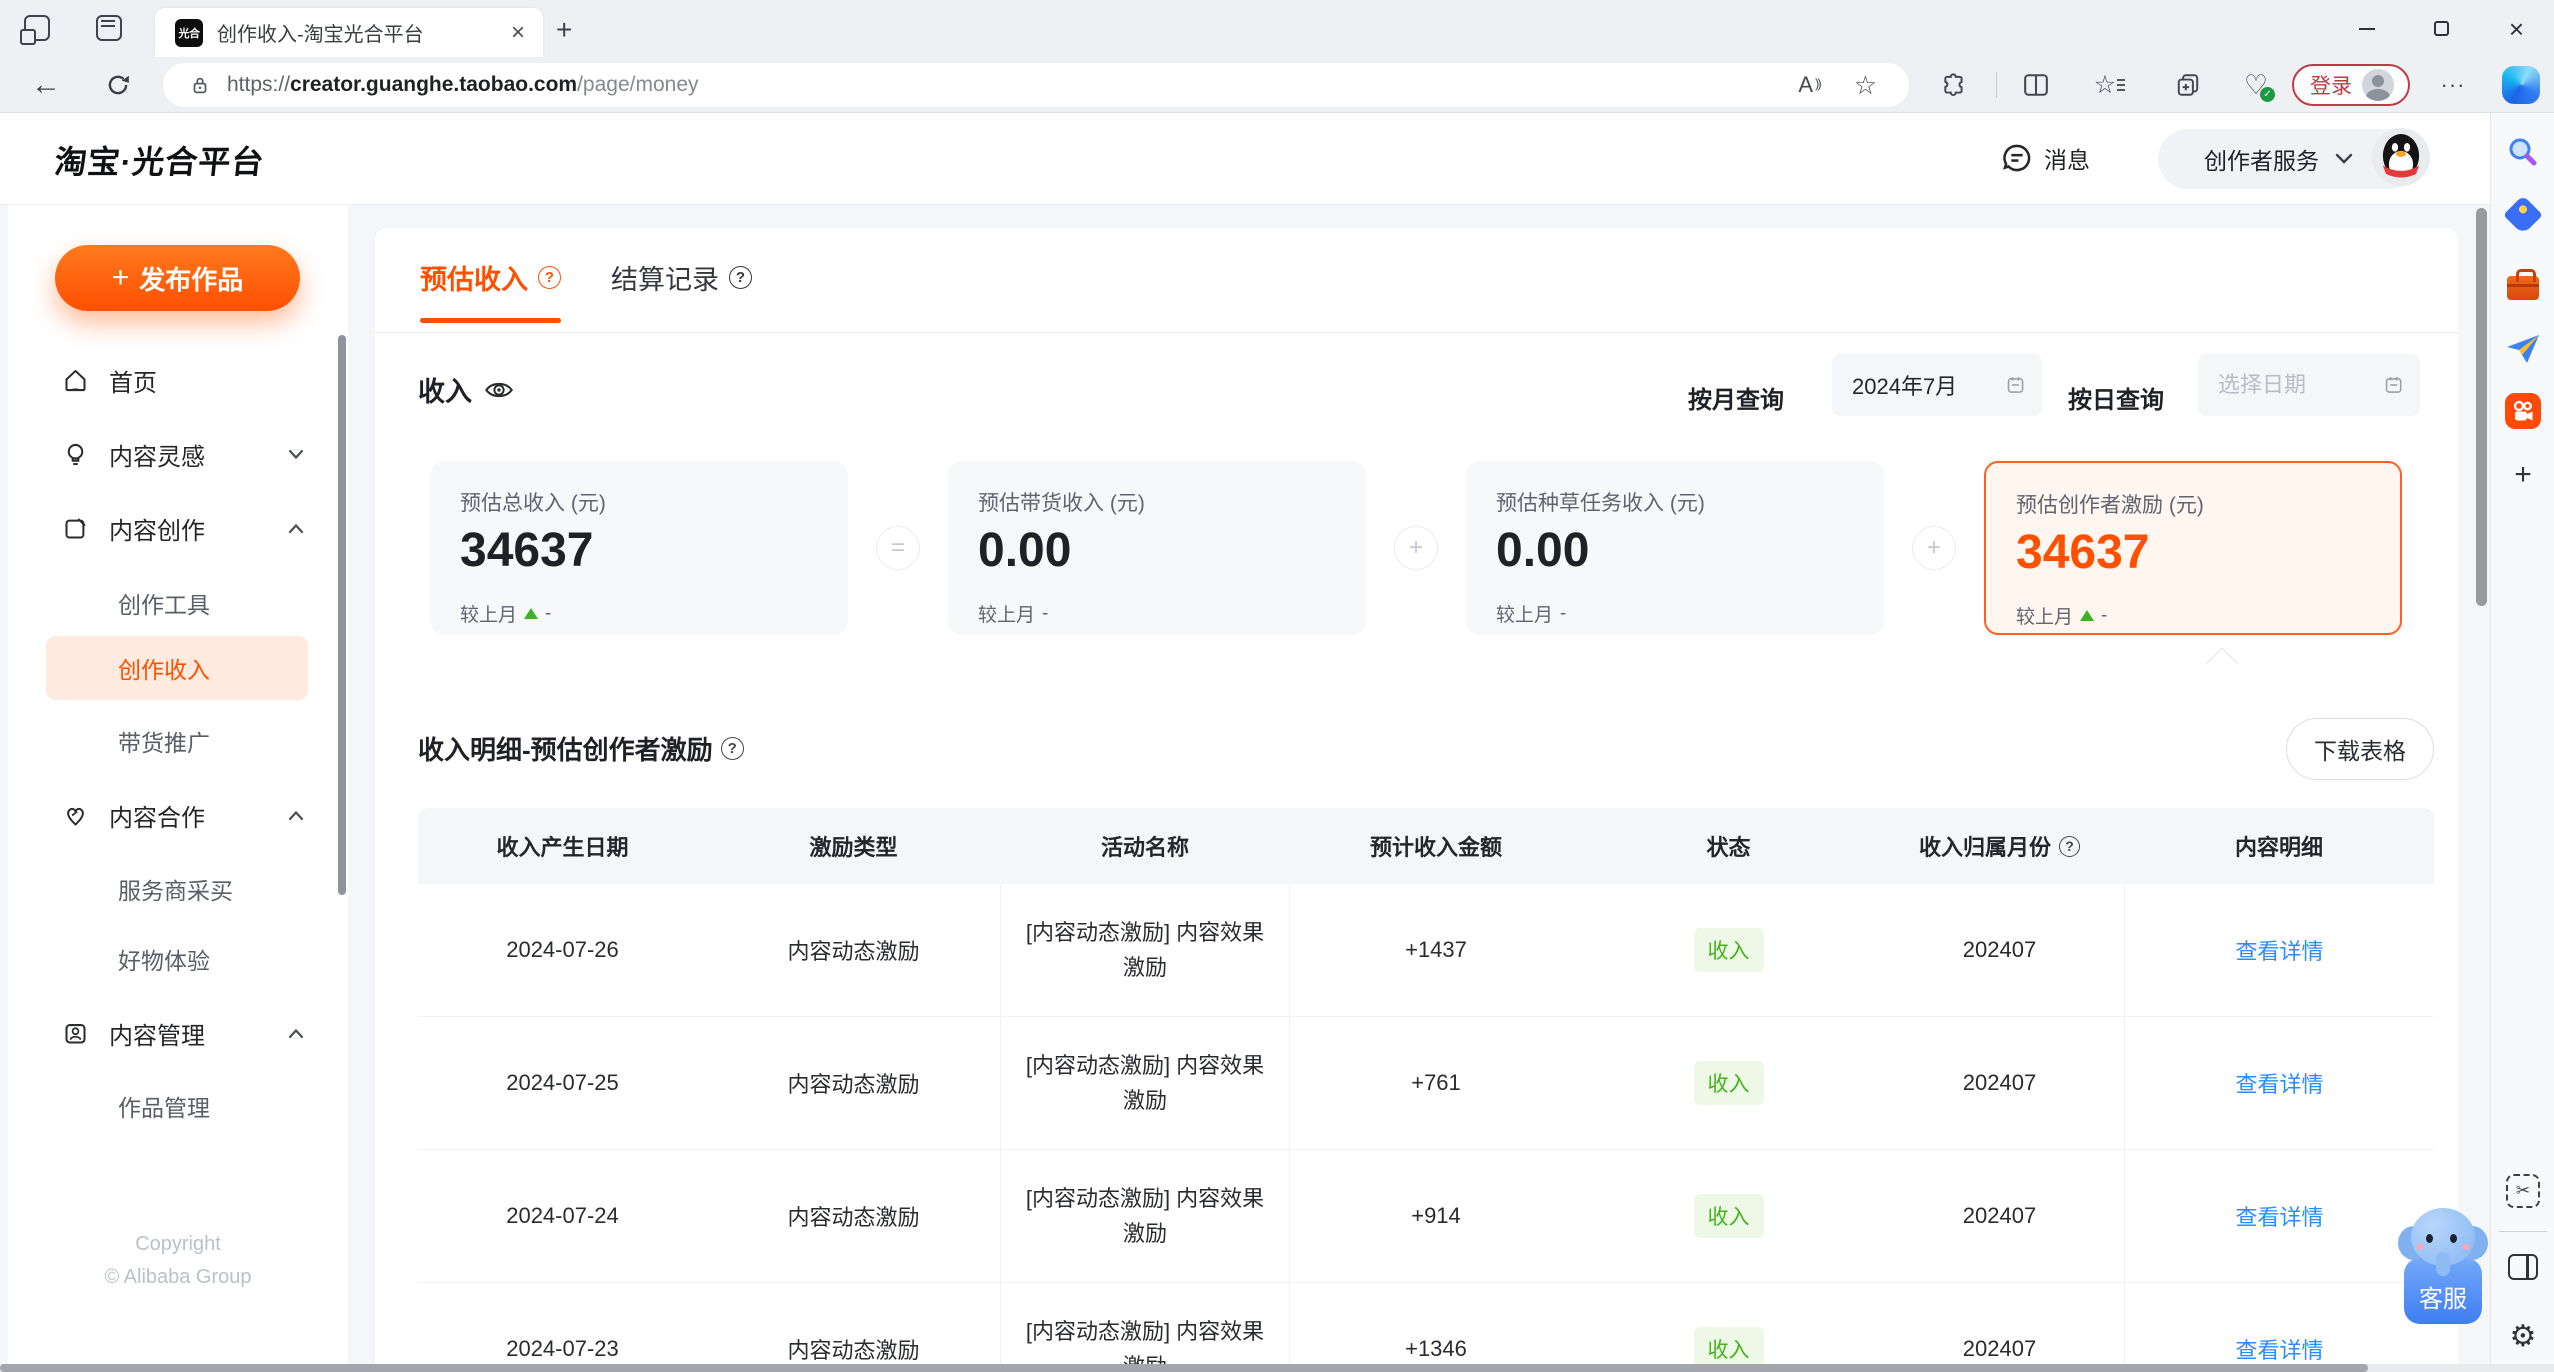  Describe the element at coordinates (2523, 215) in the screenshot. I see `shopping-tag-icon` at that location.